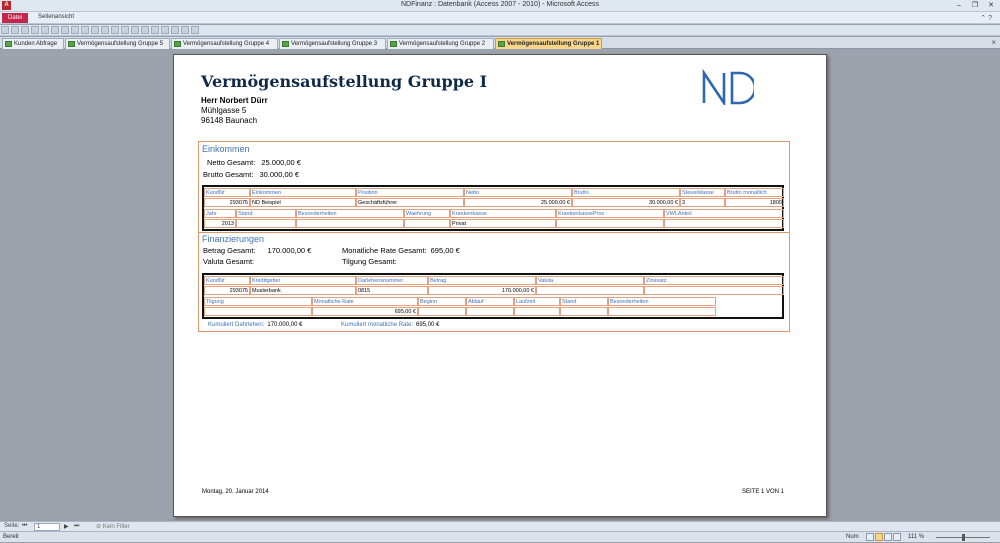  I want to click on table-header: Jahr, so click(220, 213).